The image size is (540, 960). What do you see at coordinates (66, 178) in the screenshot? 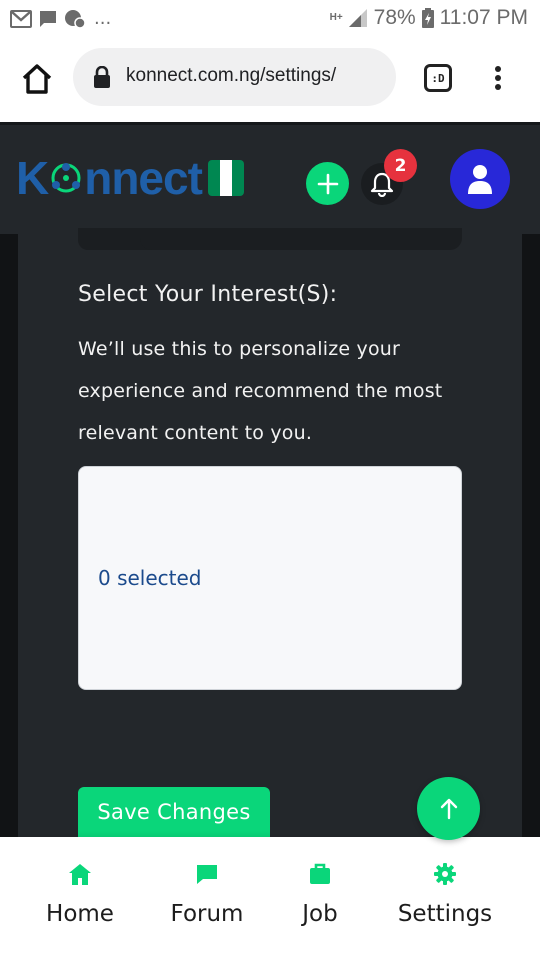
I see `people-network-icon` at bounding box center [66, 178].